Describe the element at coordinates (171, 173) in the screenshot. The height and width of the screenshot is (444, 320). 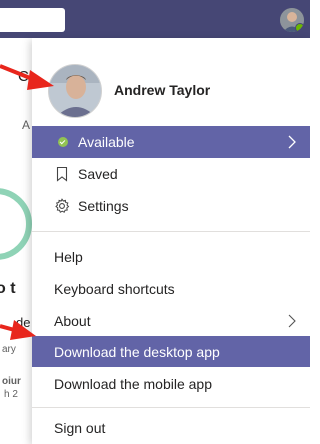
I see `saved-menu-item: Saved` at that location.